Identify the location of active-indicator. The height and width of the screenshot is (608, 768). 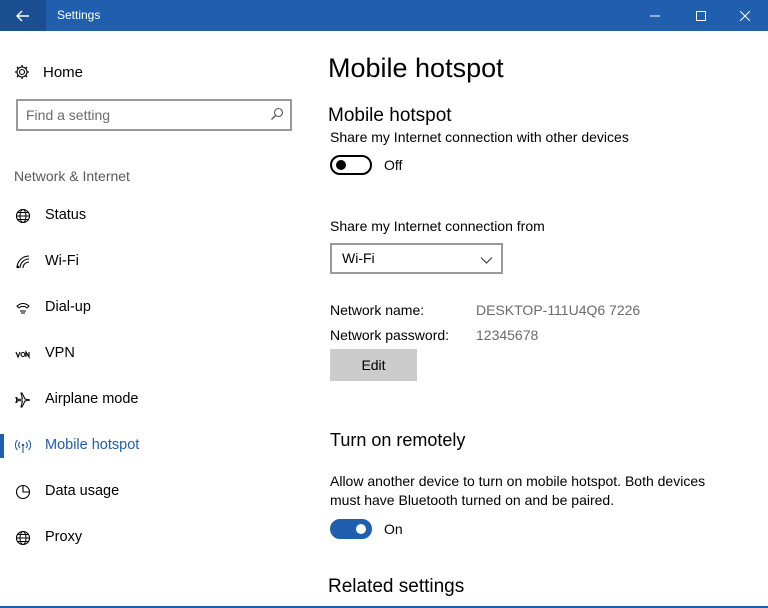
(2, 446).